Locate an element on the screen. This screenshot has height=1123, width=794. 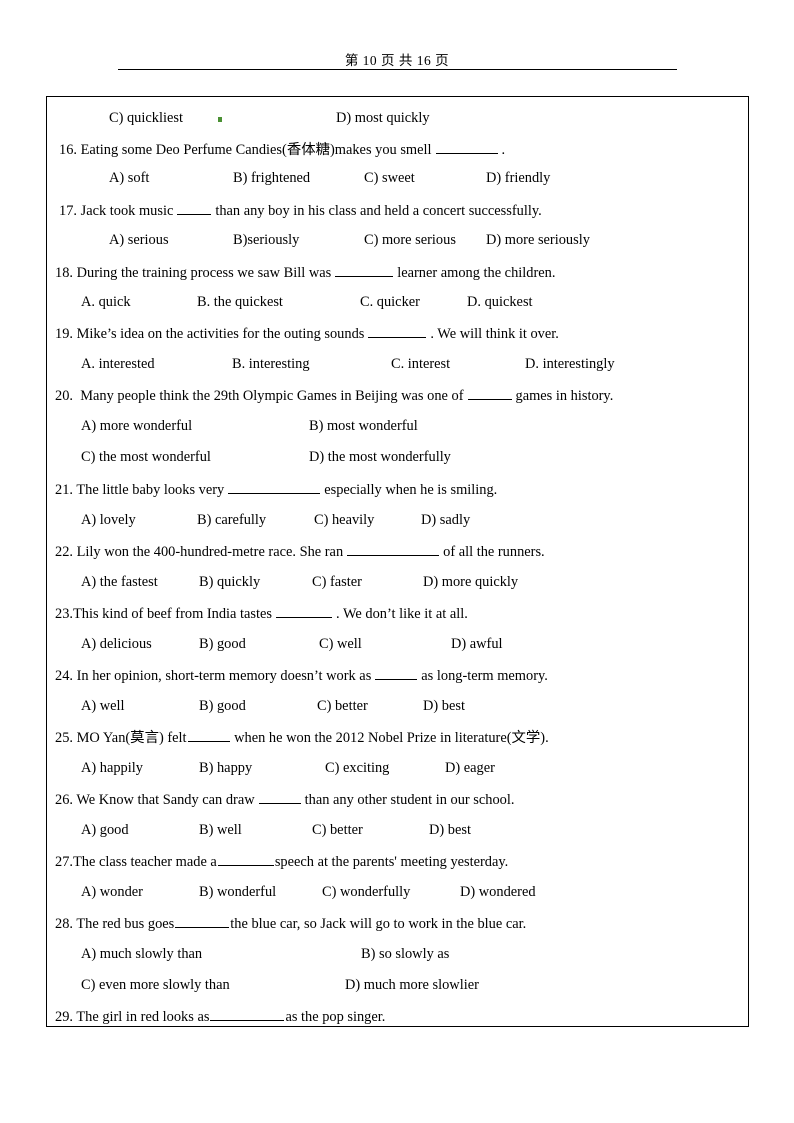
question-21-text-post: especially when he is smiling. is located at coordinates (411, 490).